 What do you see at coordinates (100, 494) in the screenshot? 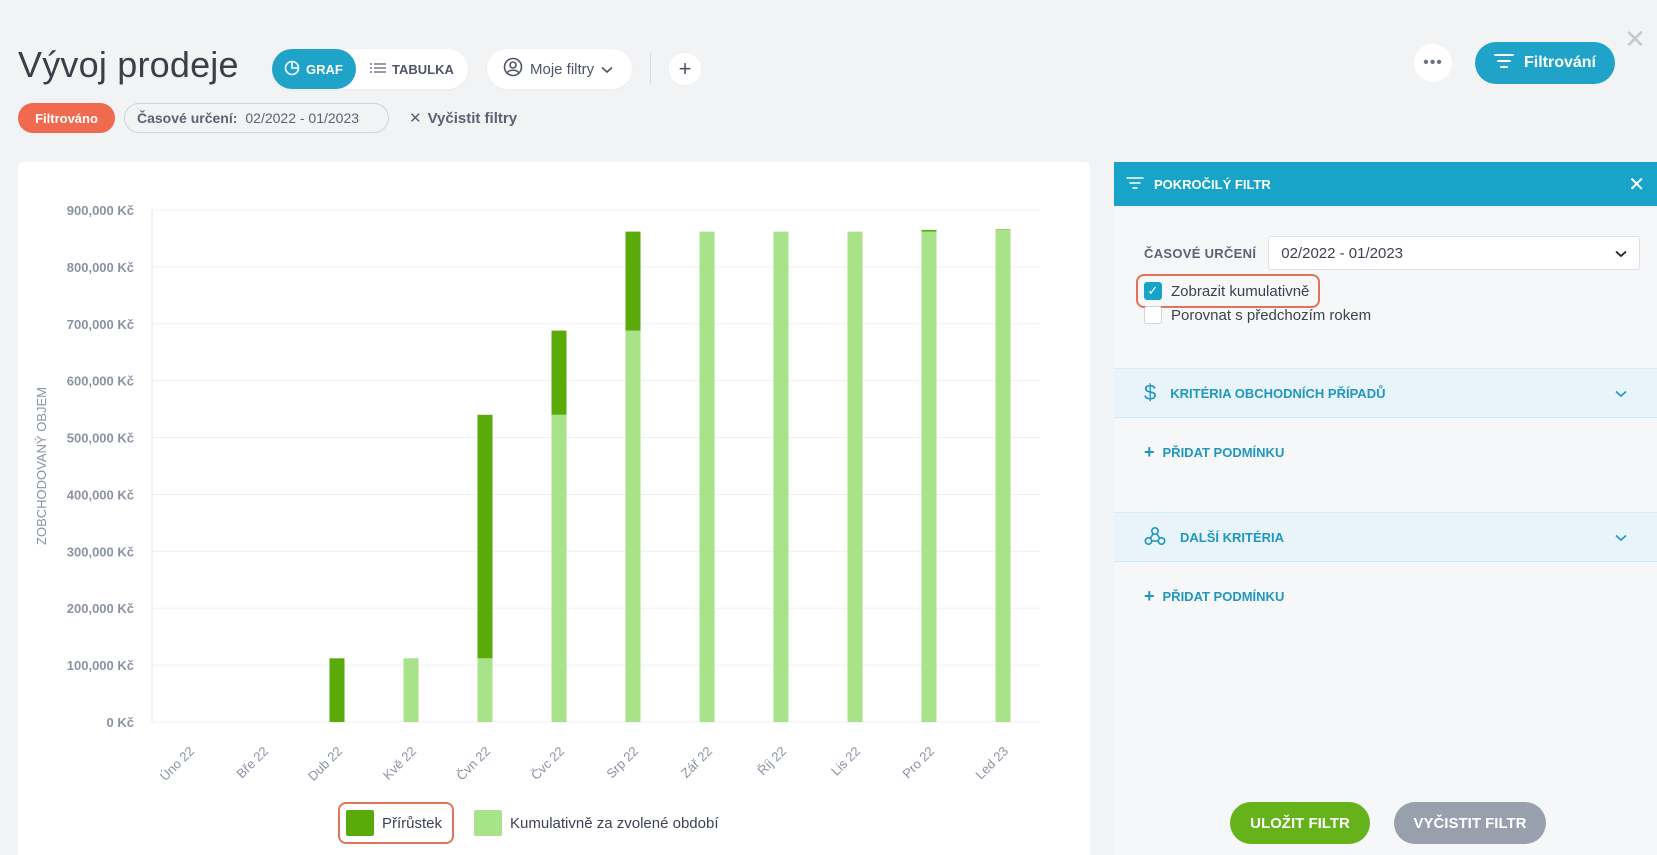
I see `y-tick-label: 400,000 Kč` at bounding box center [100, 494].